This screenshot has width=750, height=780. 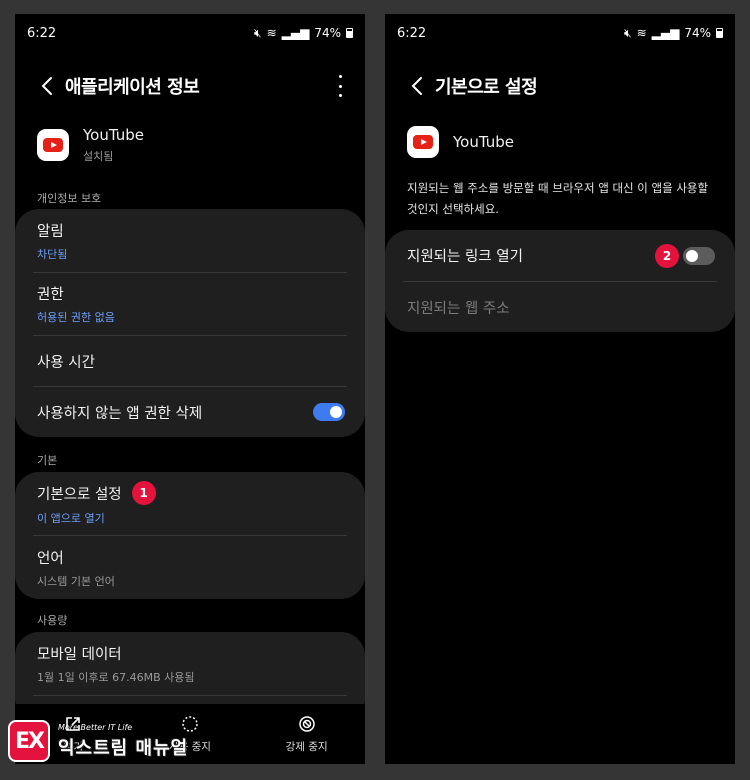 I want to click on supported-urls-label: 지원되는 웹 주소, so click(x=458, y=308).